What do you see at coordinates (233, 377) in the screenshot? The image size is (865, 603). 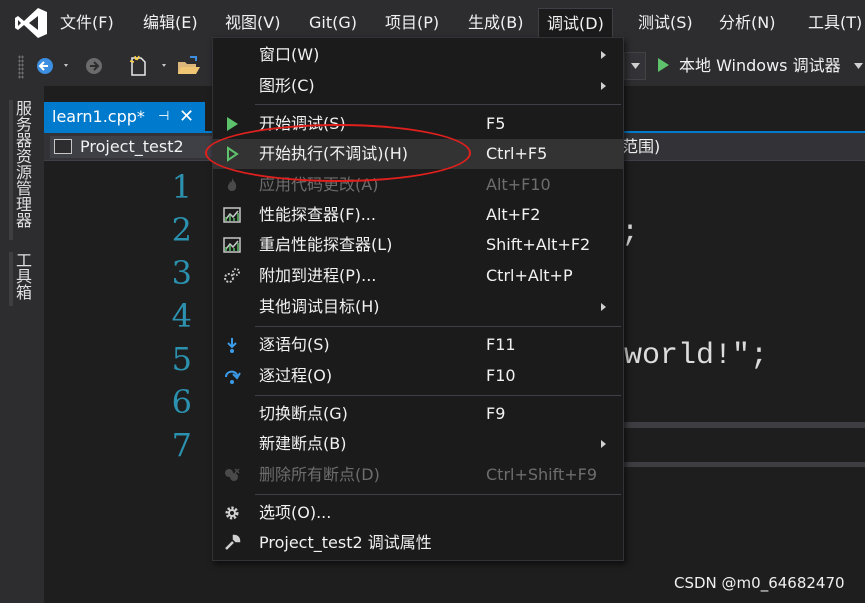 I see `step-over-icon` at bounding box center [233, 377].